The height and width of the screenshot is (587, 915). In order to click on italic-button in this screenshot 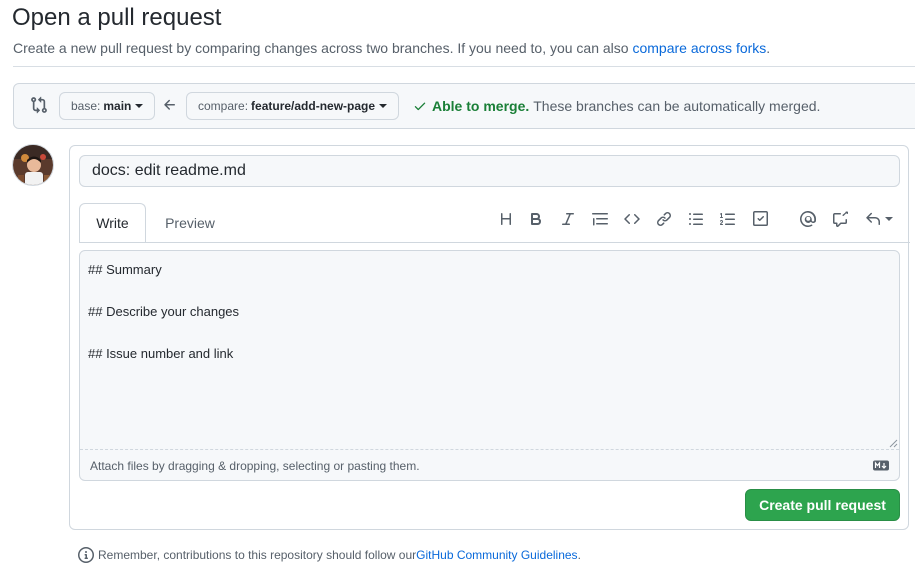, I will do `click(568, 219)`.